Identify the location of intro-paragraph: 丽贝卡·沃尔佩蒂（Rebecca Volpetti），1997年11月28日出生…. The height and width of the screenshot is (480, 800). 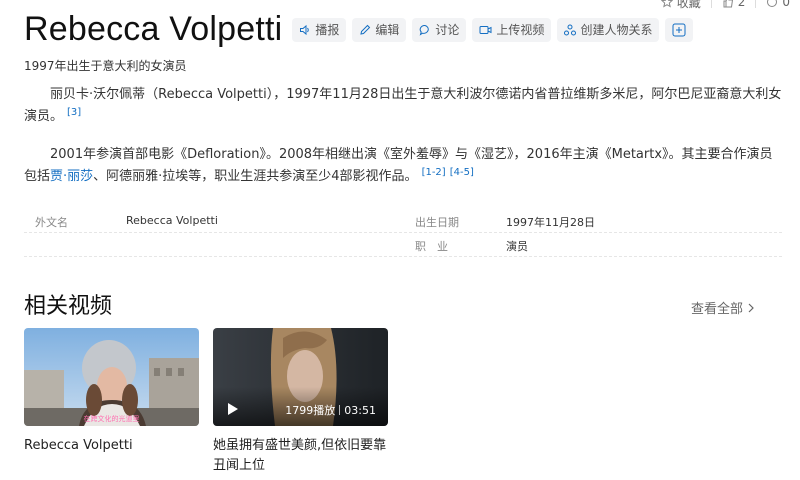
(403, 106).